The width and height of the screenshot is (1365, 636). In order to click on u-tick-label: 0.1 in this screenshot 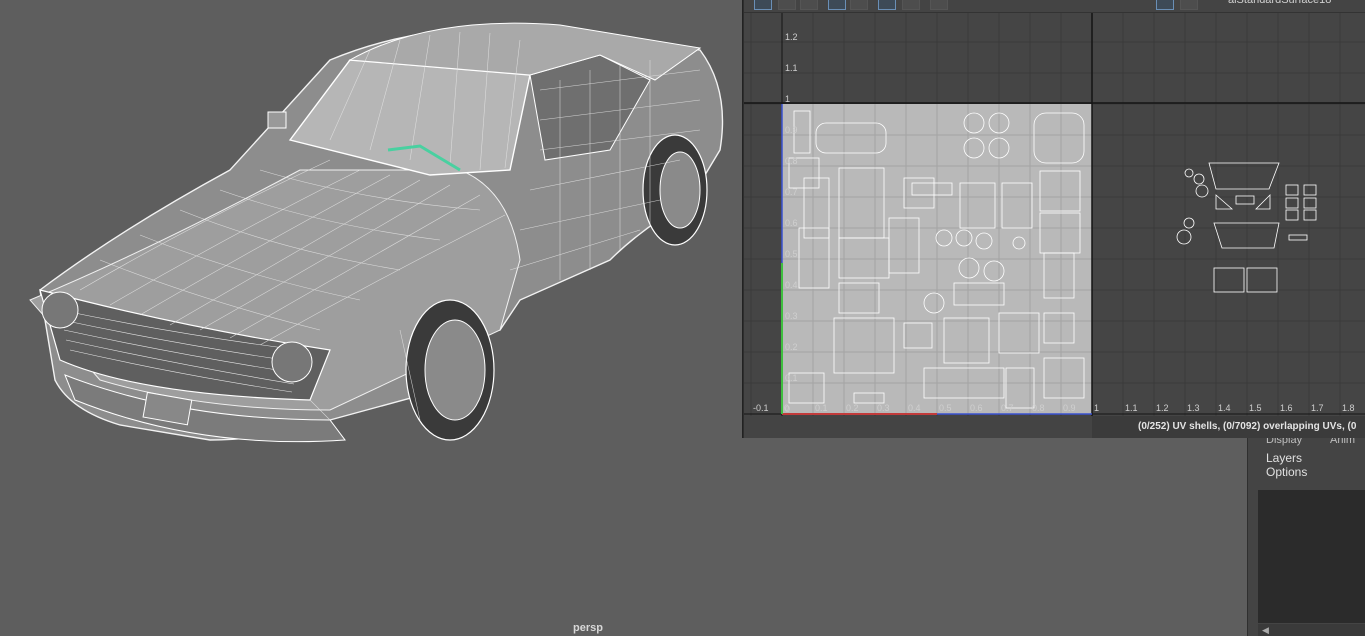, I will do `click(821, 408)`.